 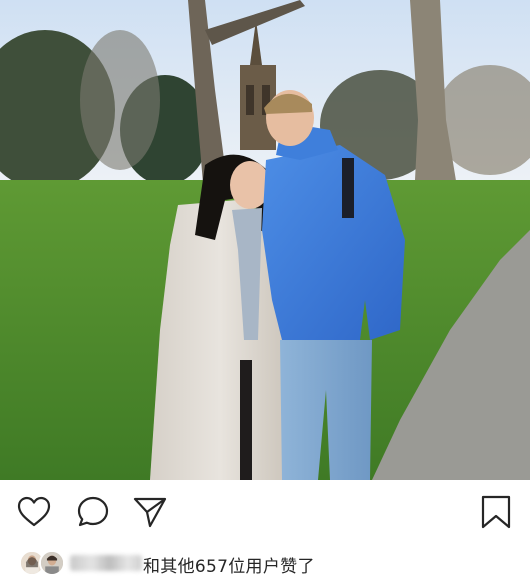 What do you see at coordinates (496, 512) in the screenshot?
I see `bookmark-icon` at bounding box center [496, 512].